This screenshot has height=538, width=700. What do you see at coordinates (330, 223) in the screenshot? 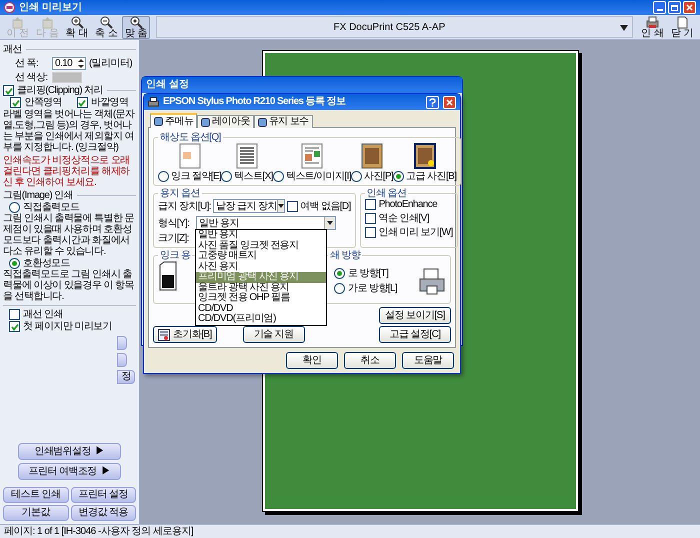
I see `dropdown-arrow-icon` at bounding box center [330, 223].